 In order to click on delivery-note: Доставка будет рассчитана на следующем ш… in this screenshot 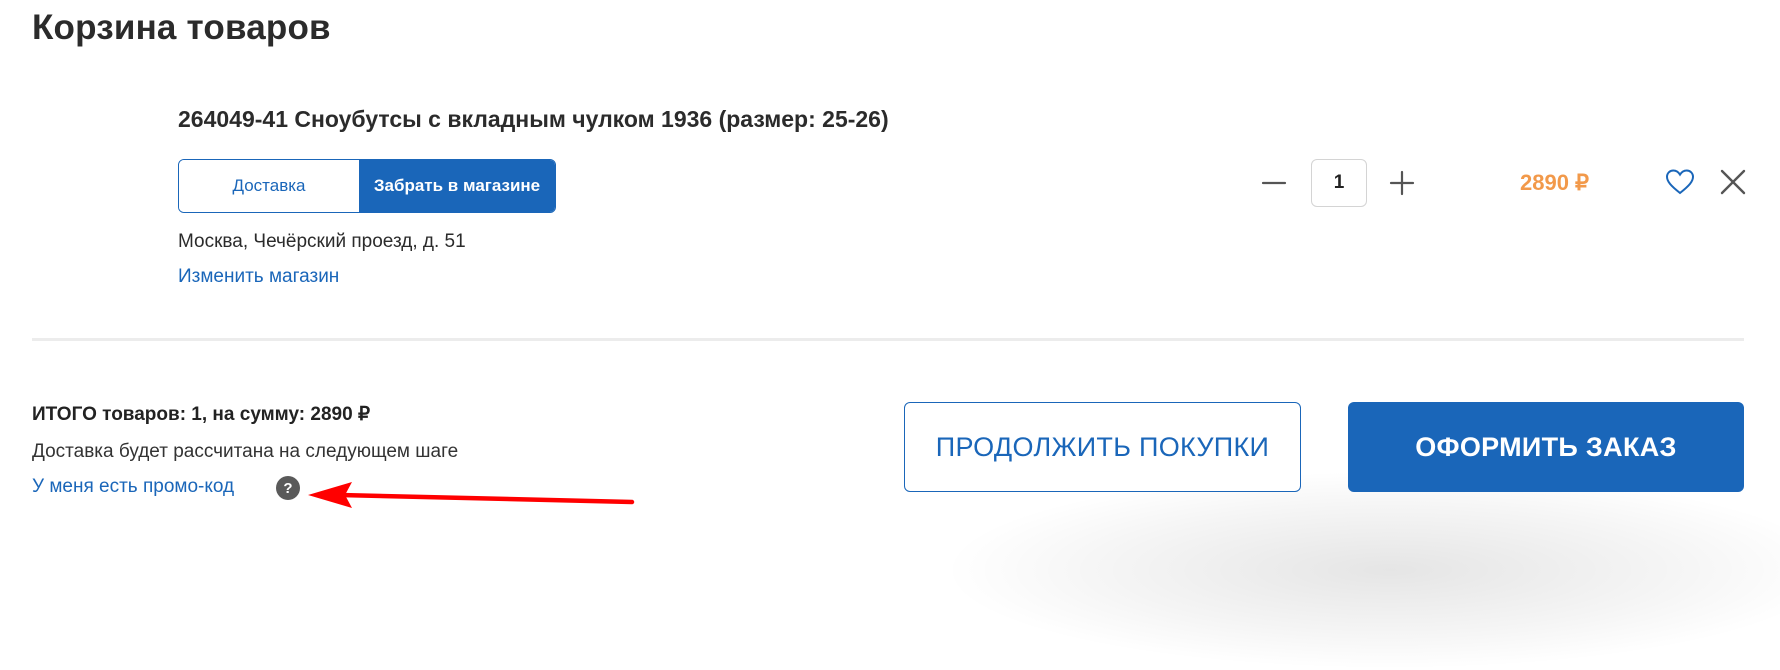, I will do `click(245, 451)`.